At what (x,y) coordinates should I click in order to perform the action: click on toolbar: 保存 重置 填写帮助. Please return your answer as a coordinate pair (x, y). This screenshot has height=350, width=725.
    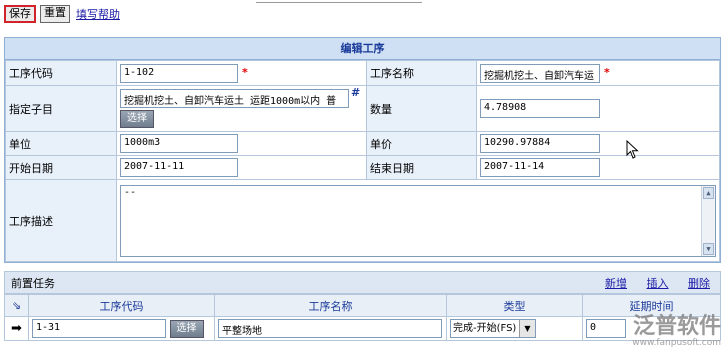
    Looking at the image, I should click on (62, 14).